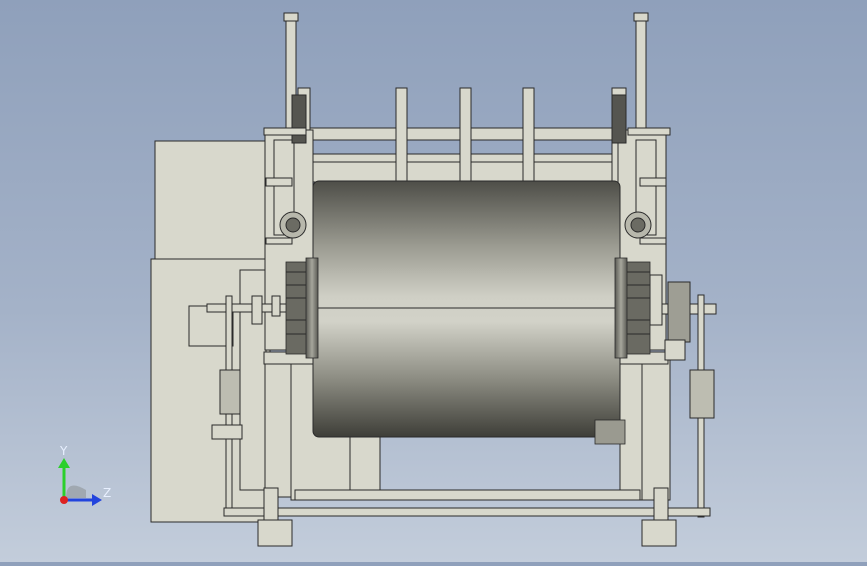 Image resolution: width=867 pixels, height=566 pixels. What do you see at coordinates (467, 512) in the screenshot?
I see `bottom-shaft` at bounding box center [467, 512].